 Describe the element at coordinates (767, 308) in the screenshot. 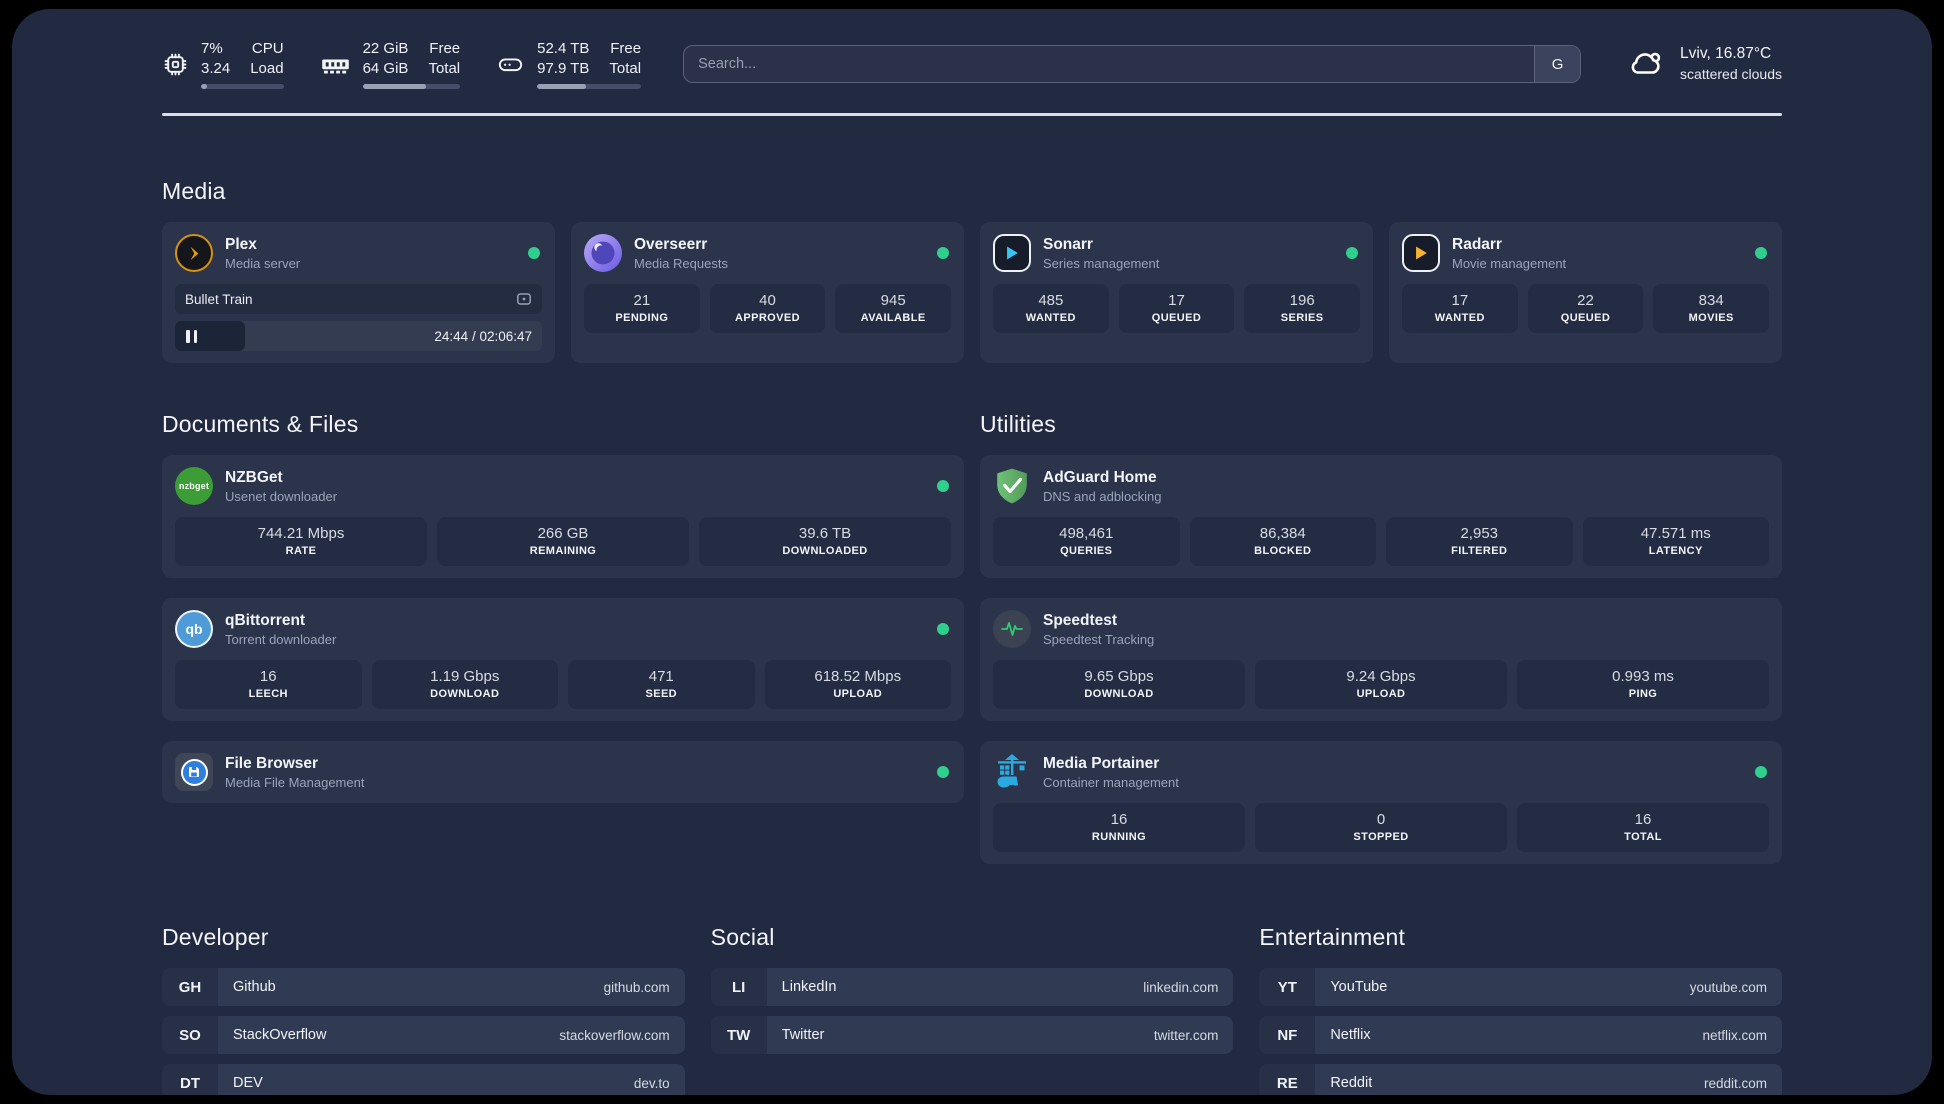

I see `overseerr-stats: 21 PENDING 40 APPROVED 945 AVAILABLE` at that location.